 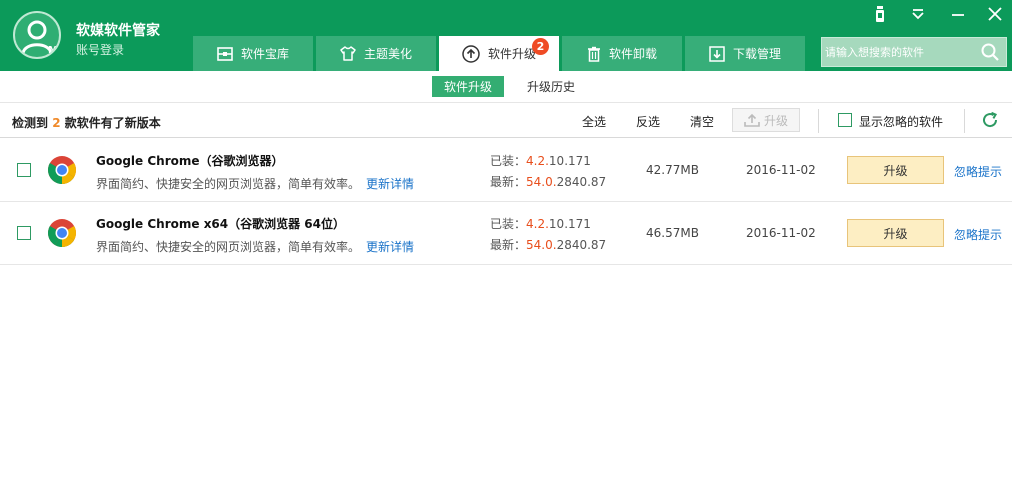 I want to click on batch-upgrade-button: 升级, so click(x=766, y=120).